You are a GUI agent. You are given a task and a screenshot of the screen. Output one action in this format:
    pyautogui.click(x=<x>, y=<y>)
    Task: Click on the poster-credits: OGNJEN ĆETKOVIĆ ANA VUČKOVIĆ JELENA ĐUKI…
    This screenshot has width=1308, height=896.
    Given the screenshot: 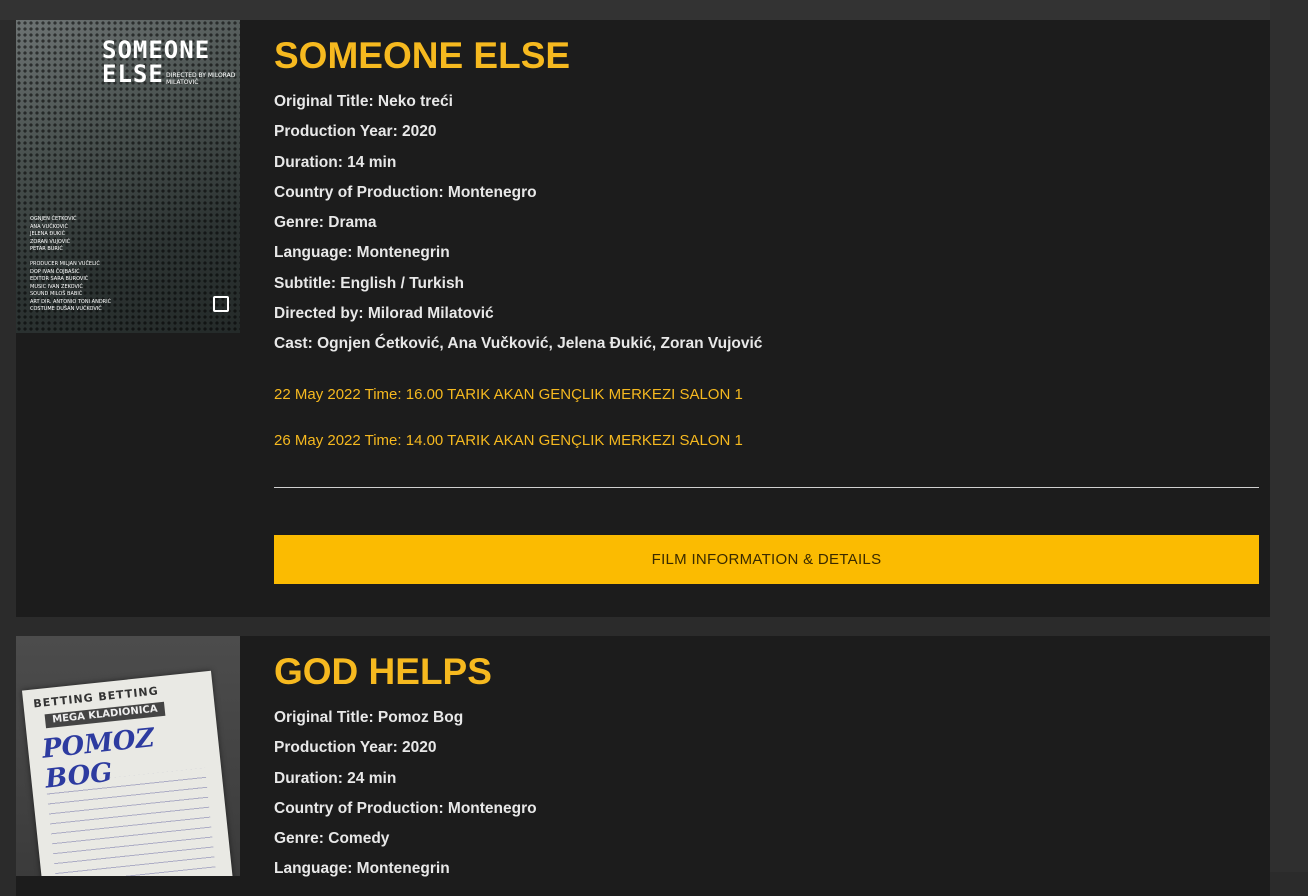 What is the action you would take?
    pyautogui.click(x=71, y=264)
    